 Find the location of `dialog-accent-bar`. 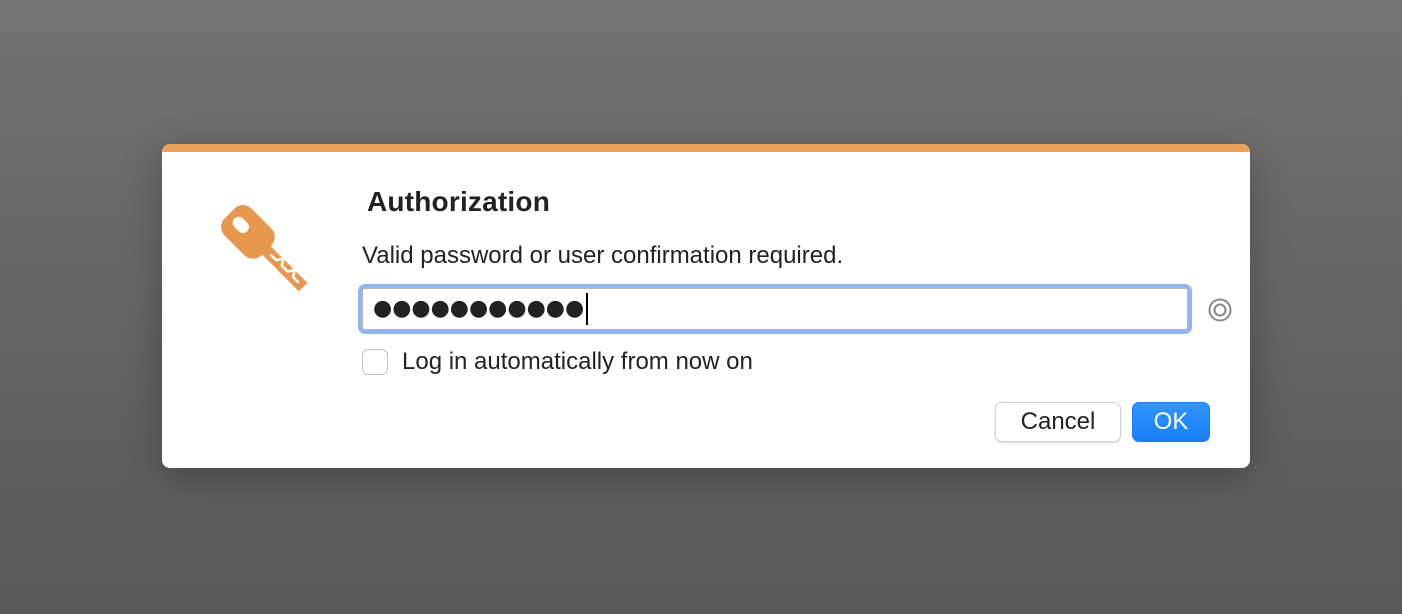

dialog-accent-bar is located at coordinates (706, 148).